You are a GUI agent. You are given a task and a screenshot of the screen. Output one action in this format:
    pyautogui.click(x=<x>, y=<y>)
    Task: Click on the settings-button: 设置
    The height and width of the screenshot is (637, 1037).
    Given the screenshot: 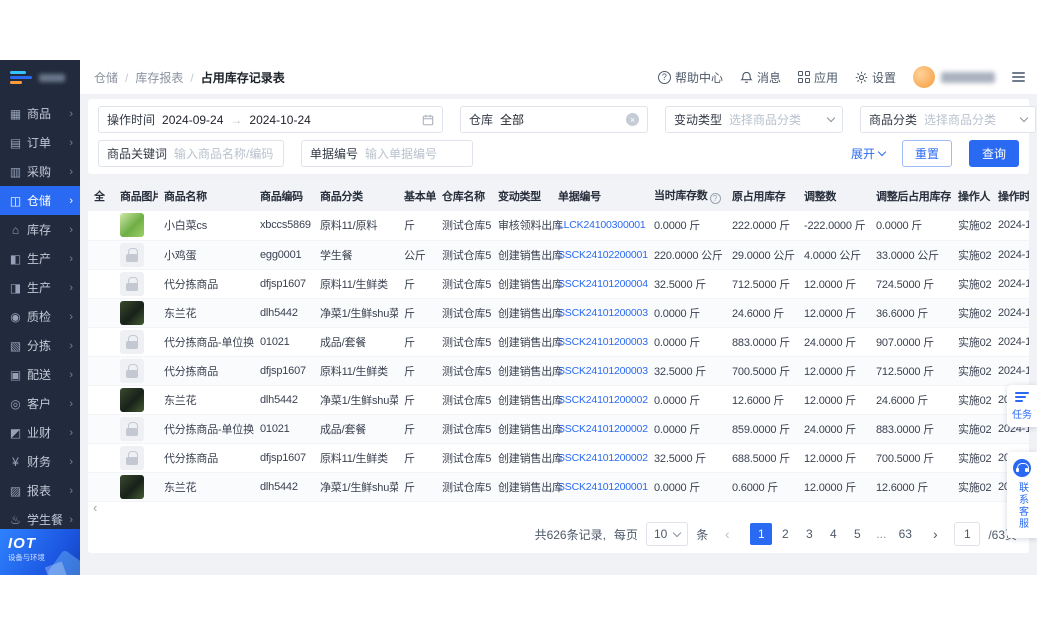 What is the action you would take?
    pyautogui.click(x=875, y=77)
    